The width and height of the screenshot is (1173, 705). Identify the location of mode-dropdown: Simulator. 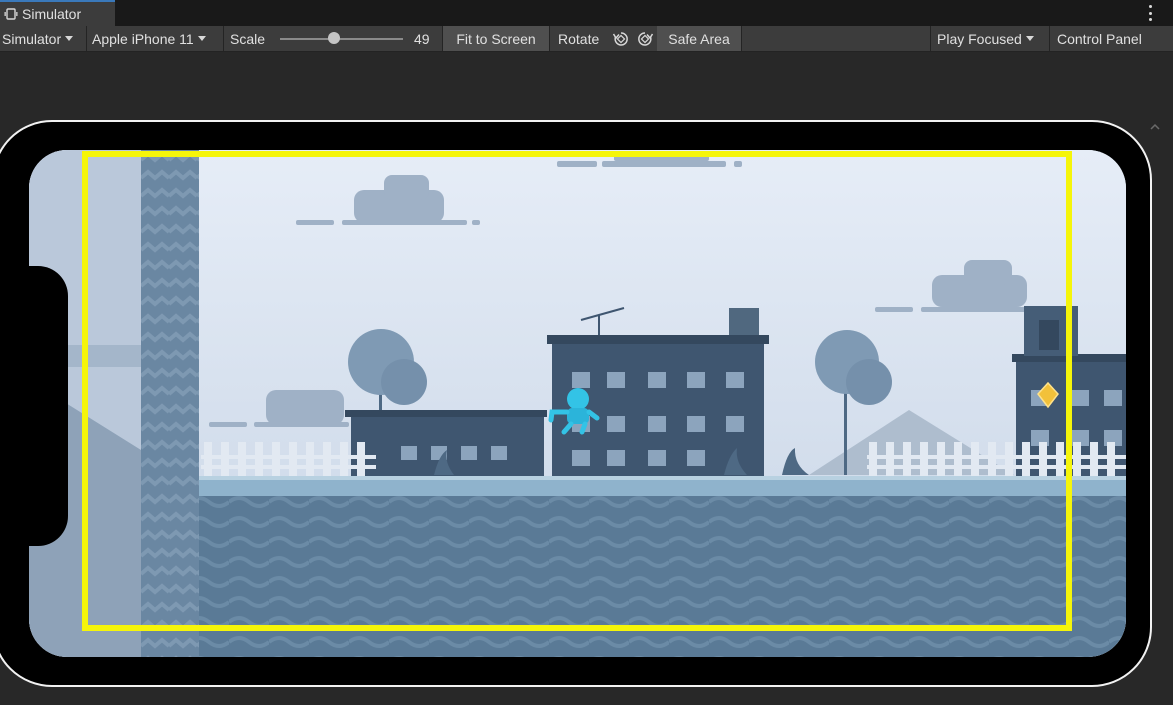
(43, 38).